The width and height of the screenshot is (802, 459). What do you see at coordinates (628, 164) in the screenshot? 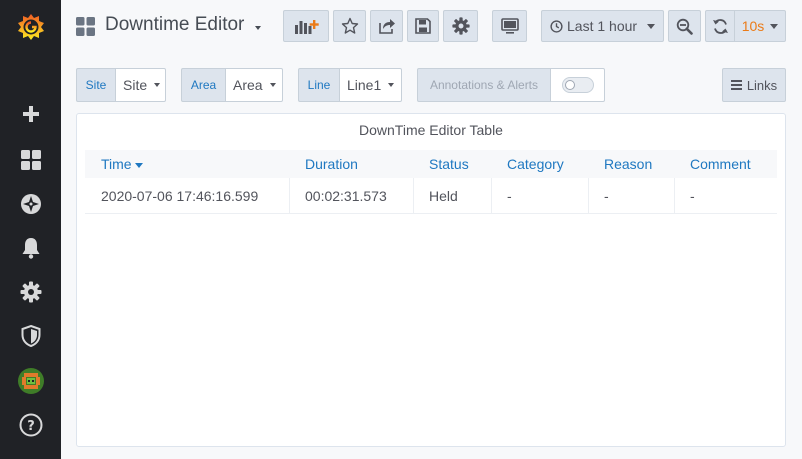
I see `column-header-reason: Reason` at bounding box center [628, 164].